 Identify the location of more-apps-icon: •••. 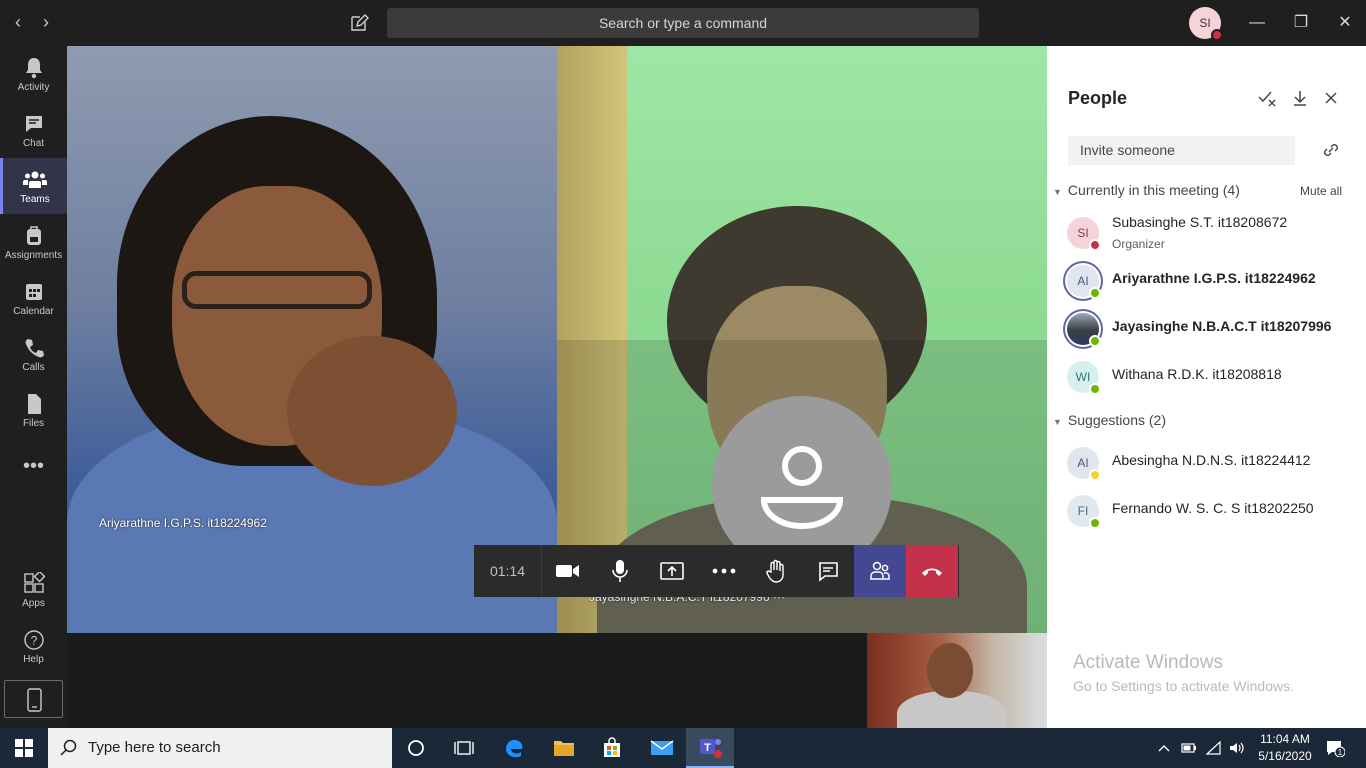
(33, 466).